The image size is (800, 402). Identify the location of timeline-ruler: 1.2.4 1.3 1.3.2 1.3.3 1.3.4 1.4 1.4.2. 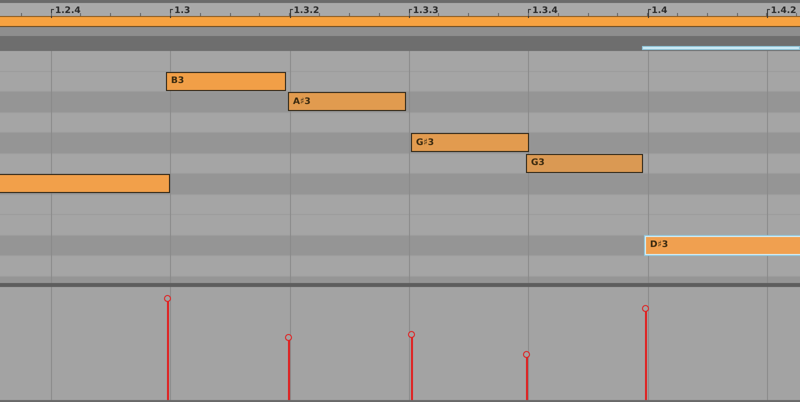
(400, 8).